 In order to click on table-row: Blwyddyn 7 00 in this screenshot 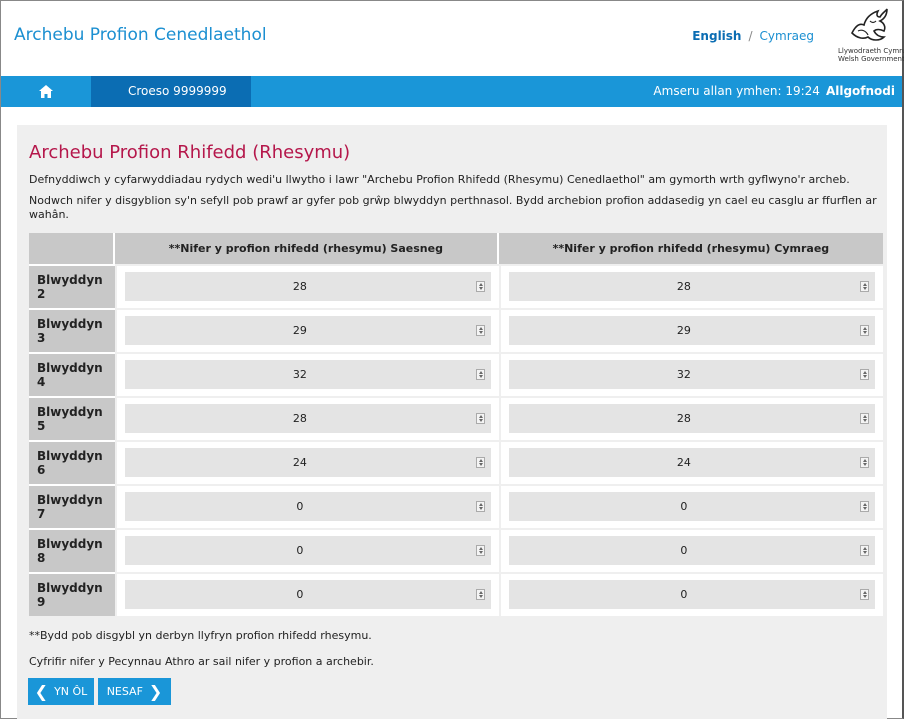, I will do `click(456, 506)`.